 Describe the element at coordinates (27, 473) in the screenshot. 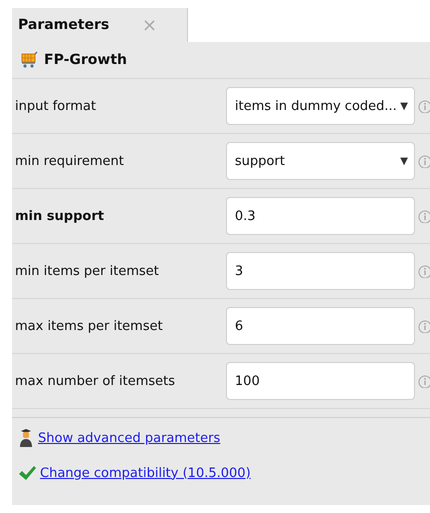

I see `checkmark-icon` at that location.